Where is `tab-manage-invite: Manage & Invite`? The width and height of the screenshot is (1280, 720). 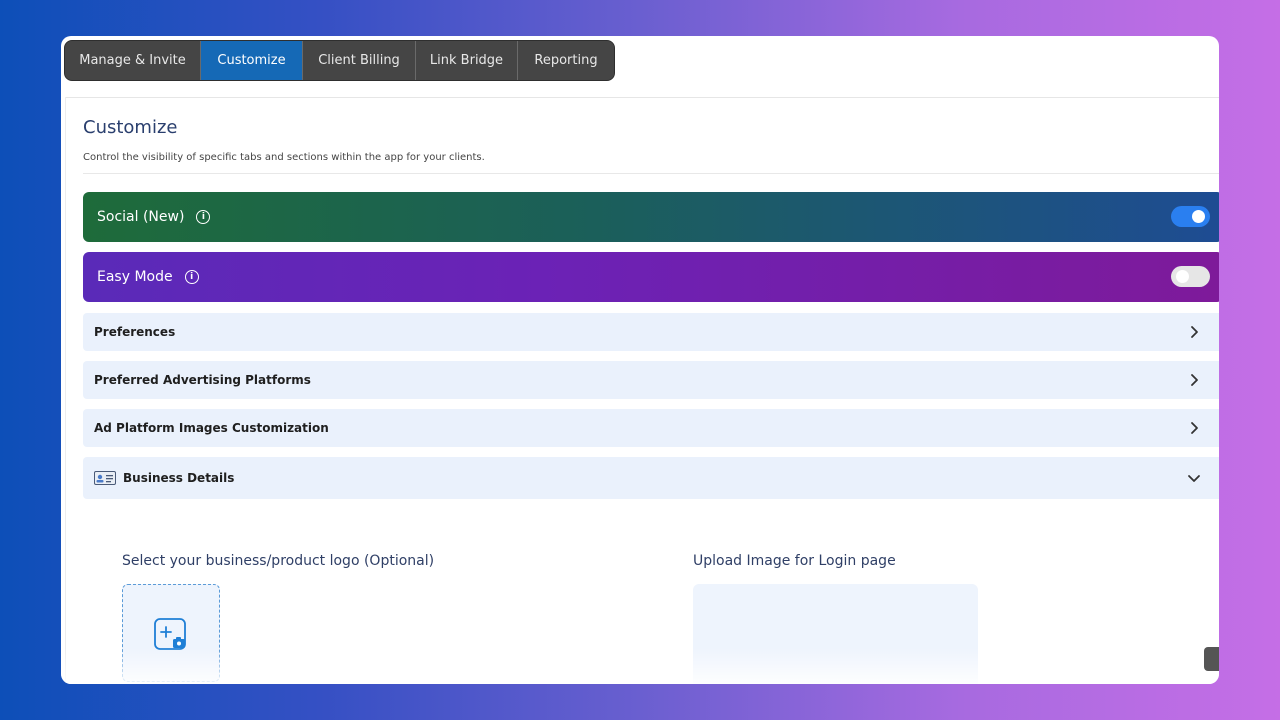
tab-manage-invite: Manage & Invite is located at coordinates (133, 60).